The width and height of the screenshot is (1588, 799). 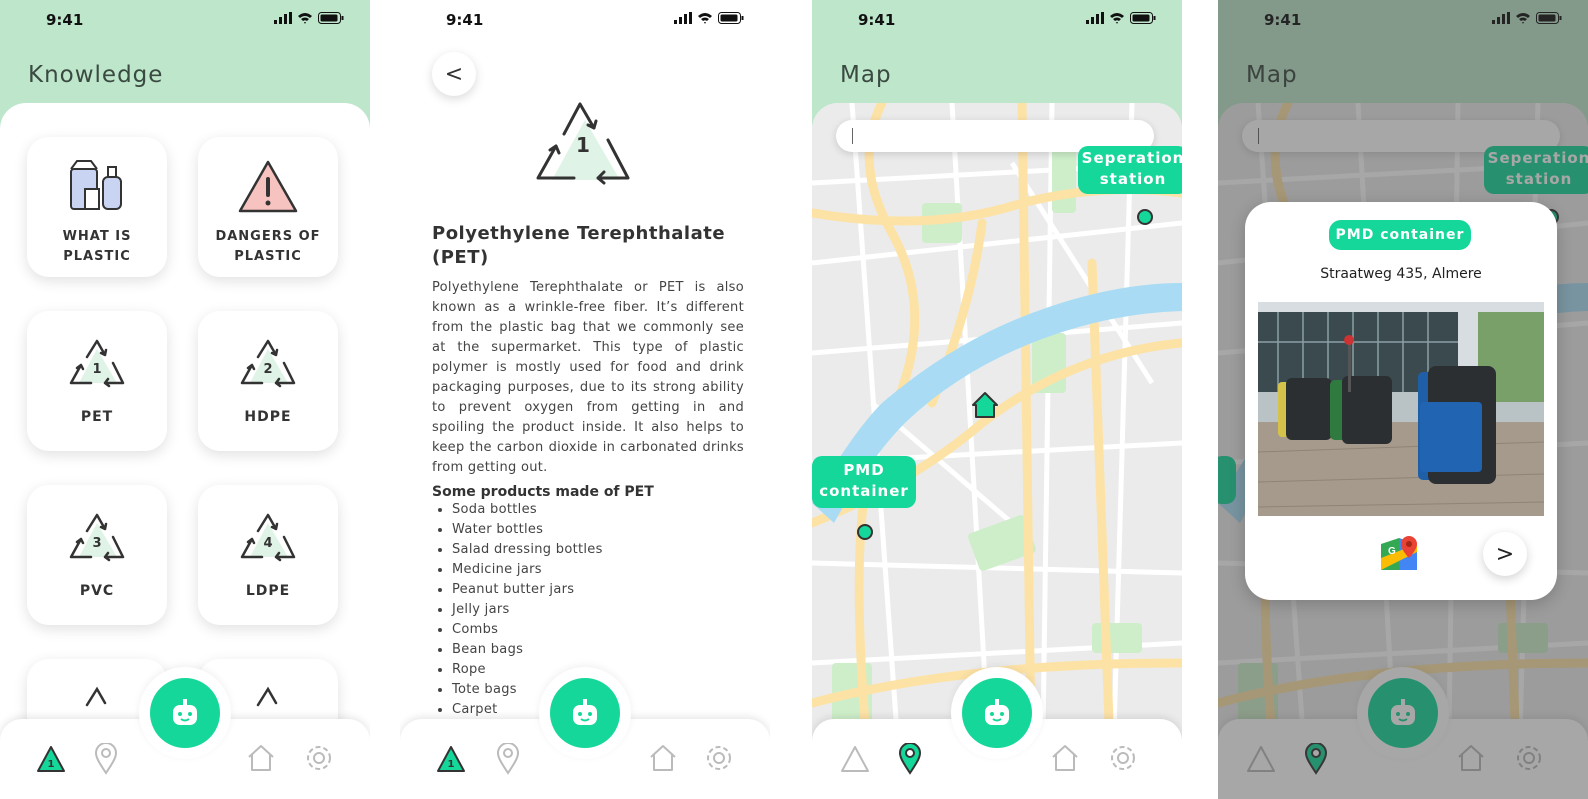 I want to click on google-maps-icon: G, so click(x=1400, y=554).